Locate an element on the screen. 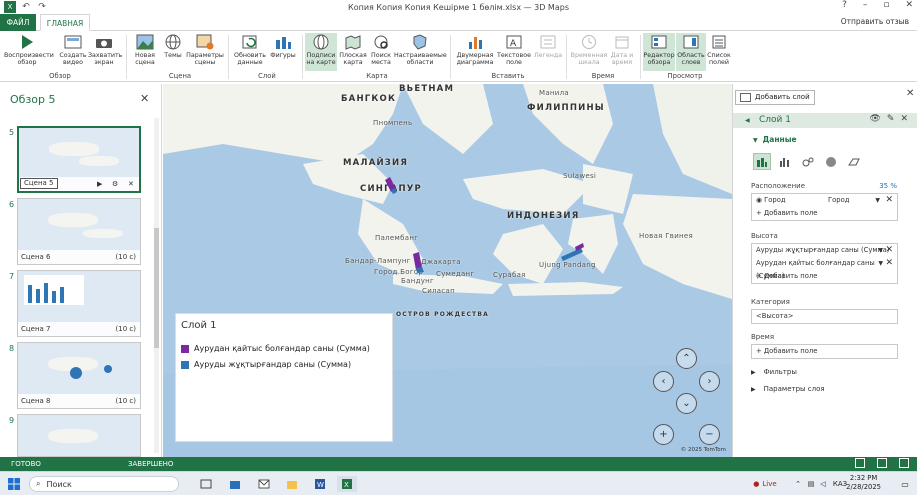 Image resolution: width=917 pixels, height=495 pixels. scene-thumbnail is located at coordinates (79, 435).